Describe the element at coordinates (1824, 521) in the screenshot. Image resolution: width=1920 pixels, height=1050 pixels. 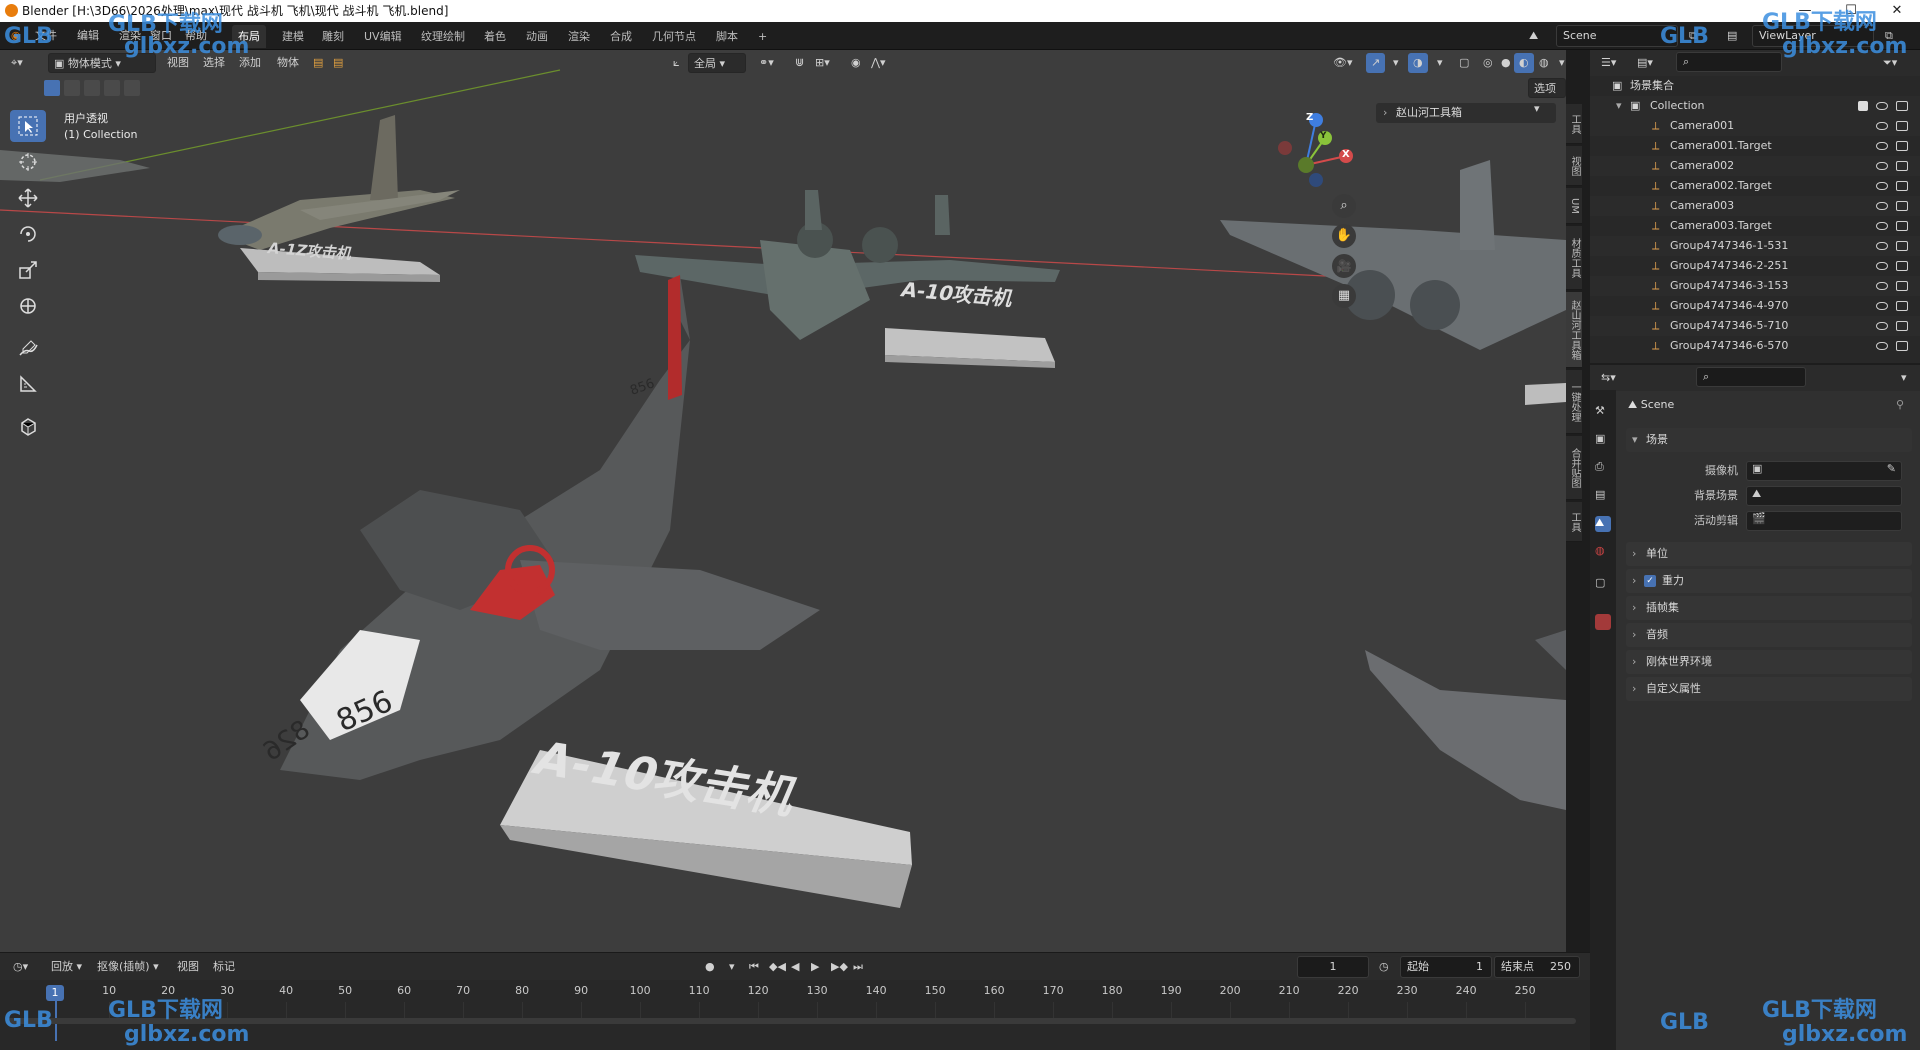
I see `active-clip-field: 🎬` at that location.